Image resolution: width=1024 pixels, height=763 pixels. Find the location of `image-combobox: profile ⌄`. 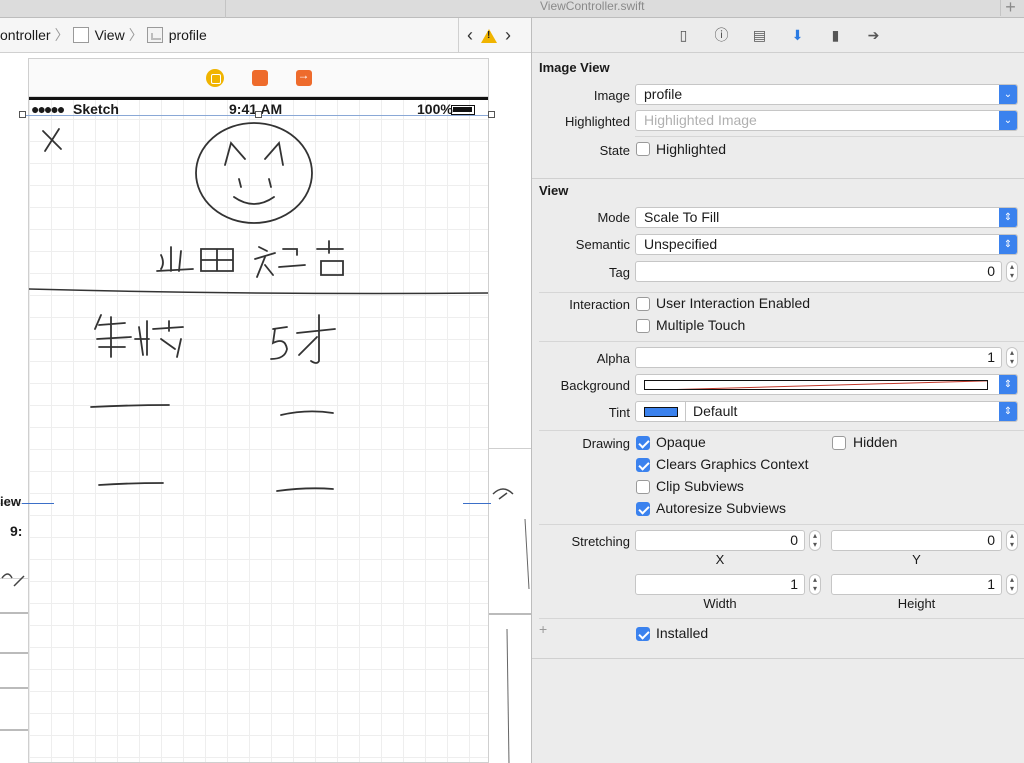

image-combobox: profile ⌄ is located at coordinates (826, 94).